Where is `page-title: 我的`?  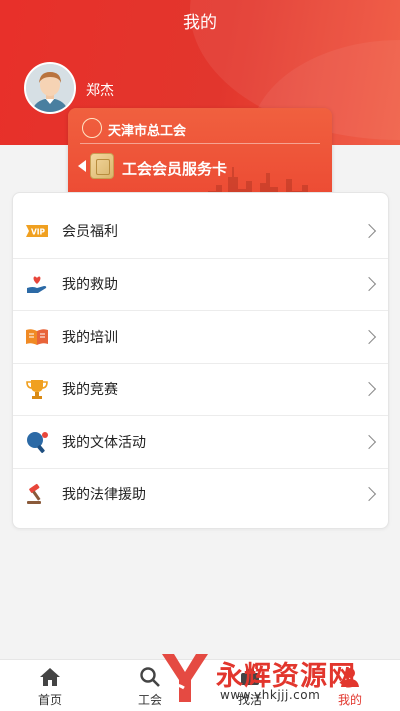 page-title: 我的 is located at coordinates (200, 23).